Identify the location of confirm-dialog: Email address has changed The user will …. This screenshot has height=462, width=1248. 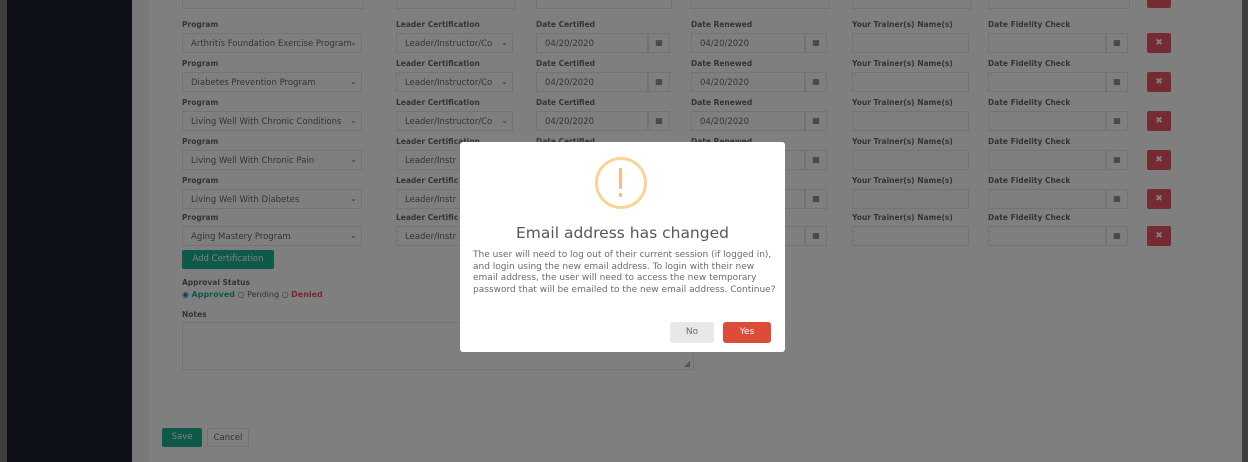
(622, 247).